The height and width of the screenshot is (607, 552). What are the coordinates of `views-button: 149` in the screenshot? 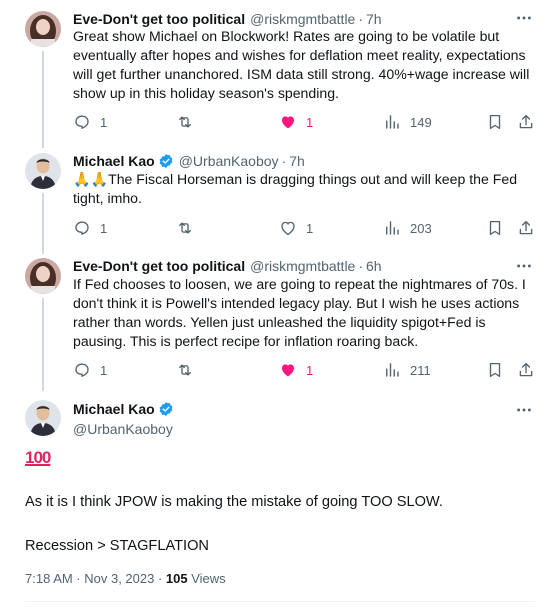 It's located at (407, 122).